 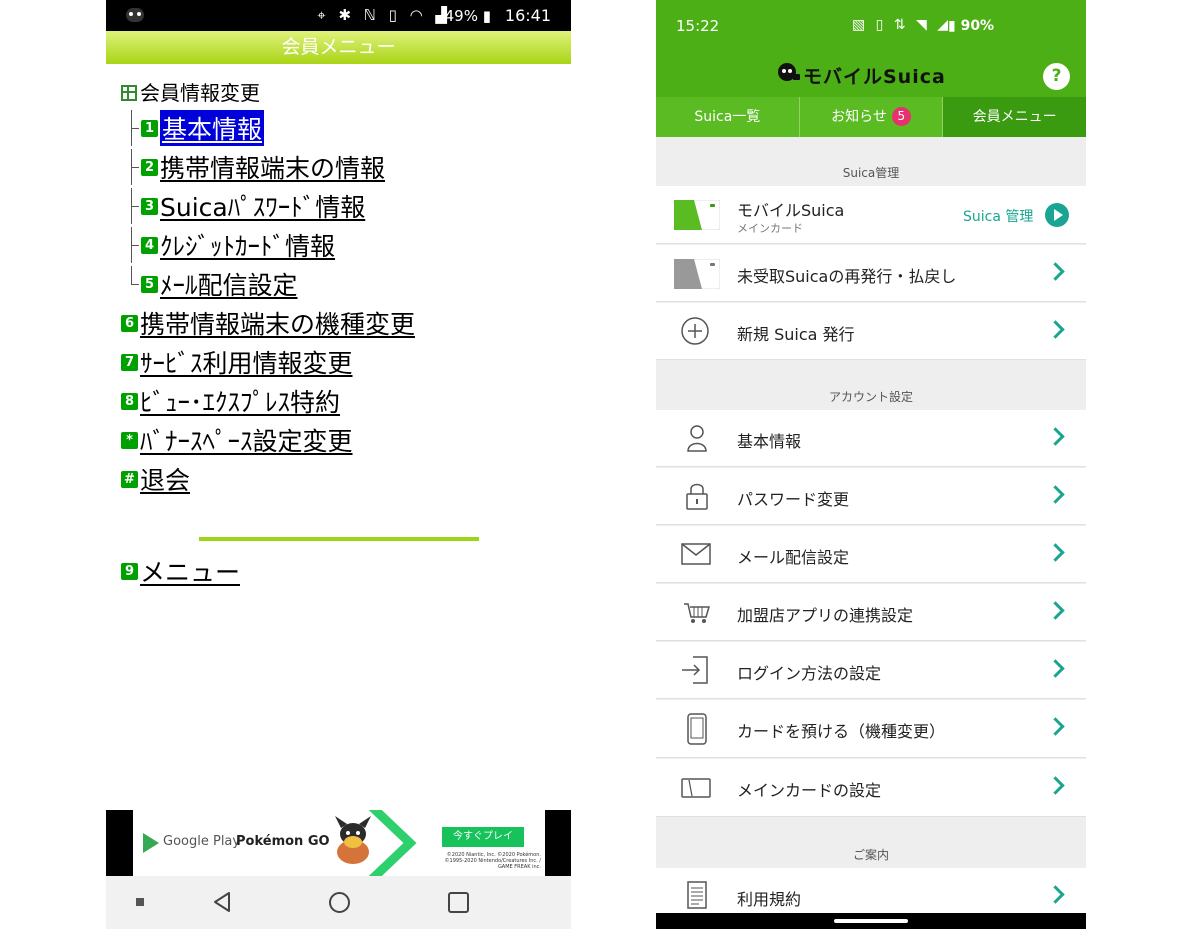 What do you see at coordinates (871, 438) in the screenshot?
I see `row-basic-info: 基本情報` at bounding box center [871, 438].